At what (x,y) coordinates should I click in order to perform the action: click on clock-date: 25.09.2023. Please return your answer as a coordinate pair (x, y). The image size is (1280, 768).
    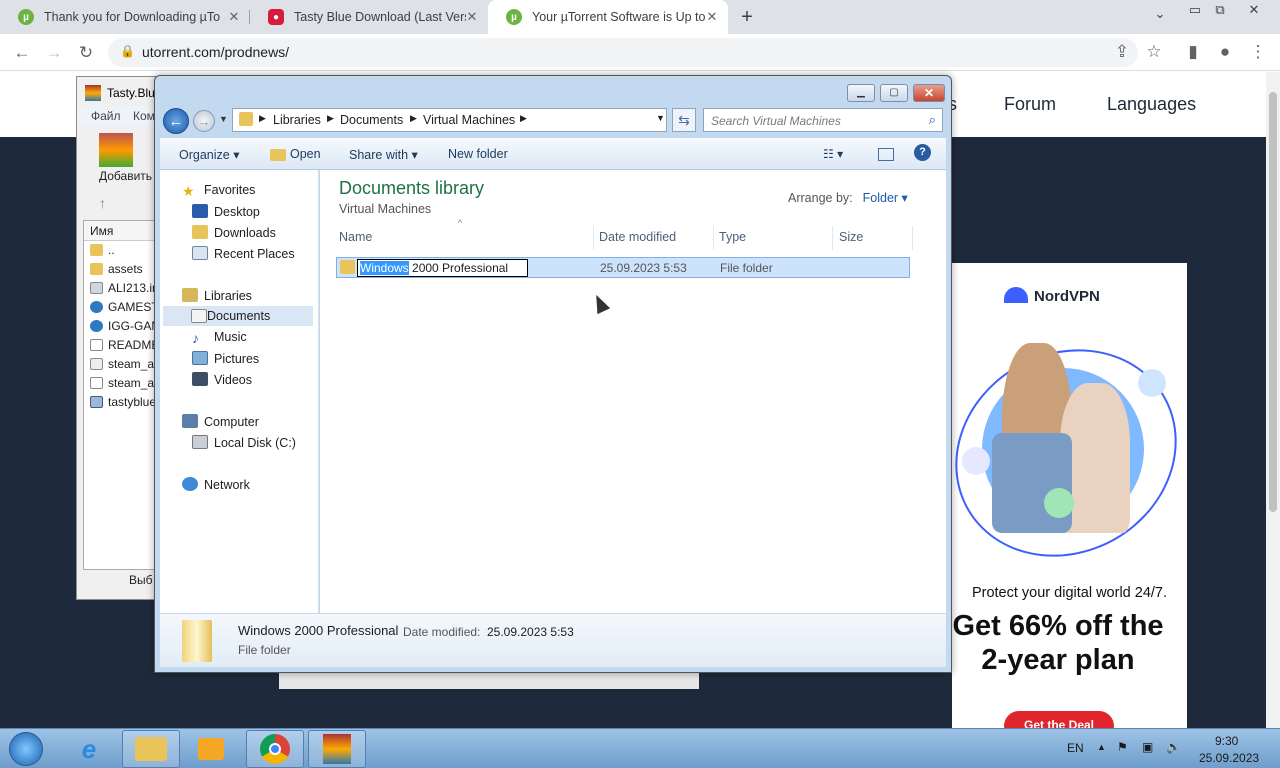
    Looking at the image, I should click on (1229, 758).